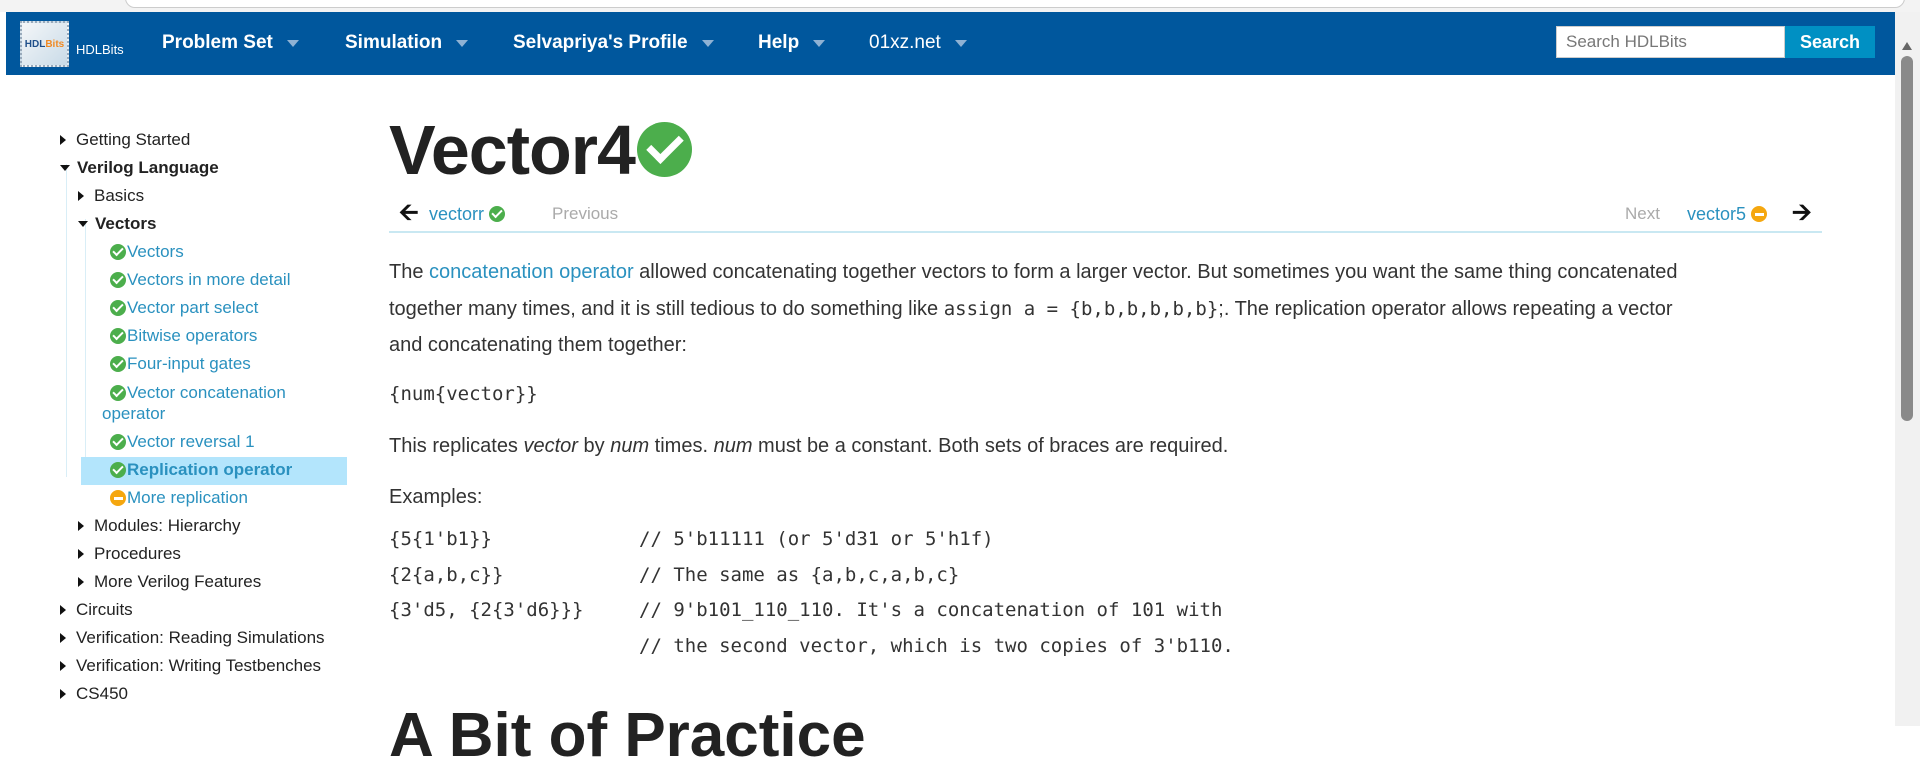  I want to click on examples-label: Examples:, so click(436, 497).